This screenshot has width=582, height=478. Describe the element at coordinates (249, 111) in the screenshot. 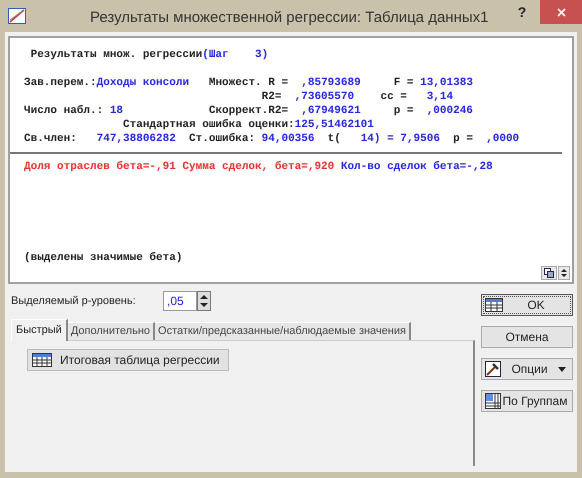

I see `report-line: Число набл.: 18 Скоррект.R2= ,67949621 p = ,000246` at that location.